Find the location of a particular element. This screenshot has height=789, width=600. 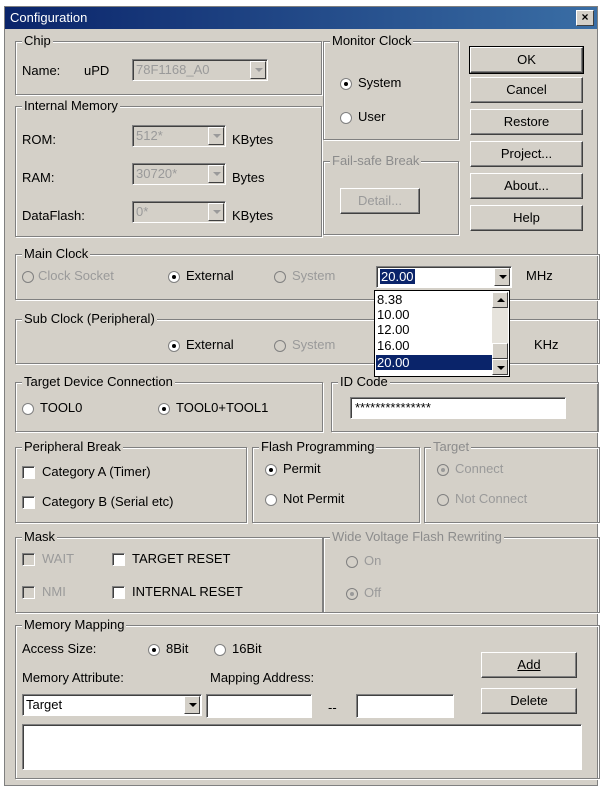

dataflash-value: 0* is located at coordinates (142, 211).